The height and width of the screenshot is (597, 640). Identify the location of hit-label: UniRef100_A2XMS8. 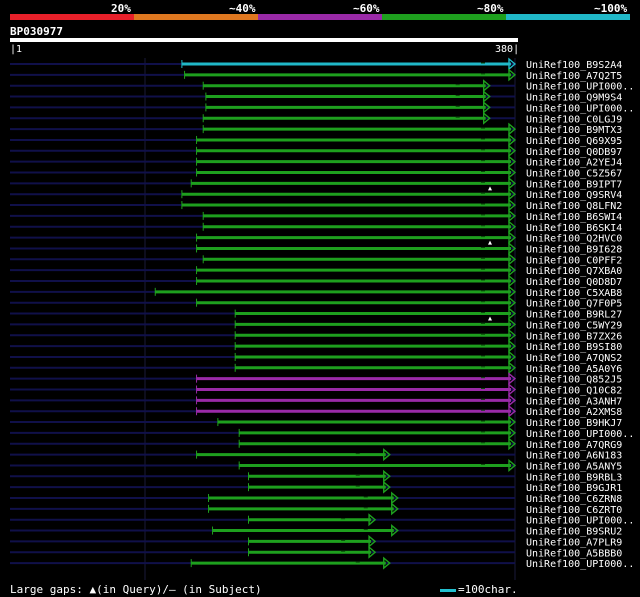
(574, 412).